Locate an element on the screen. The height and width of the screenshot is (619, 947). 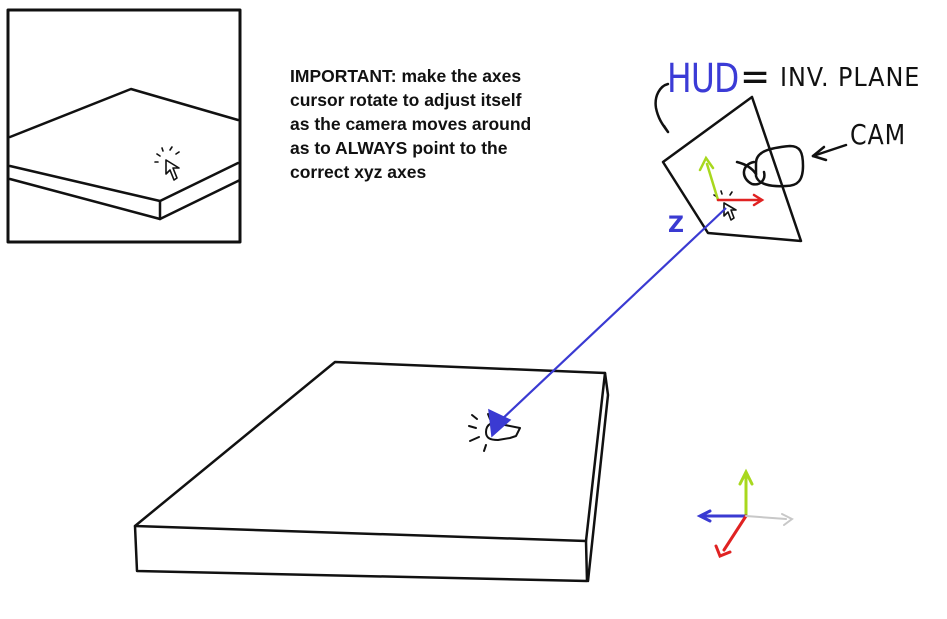
hud-y-axis is located at coordinates (712, 182).